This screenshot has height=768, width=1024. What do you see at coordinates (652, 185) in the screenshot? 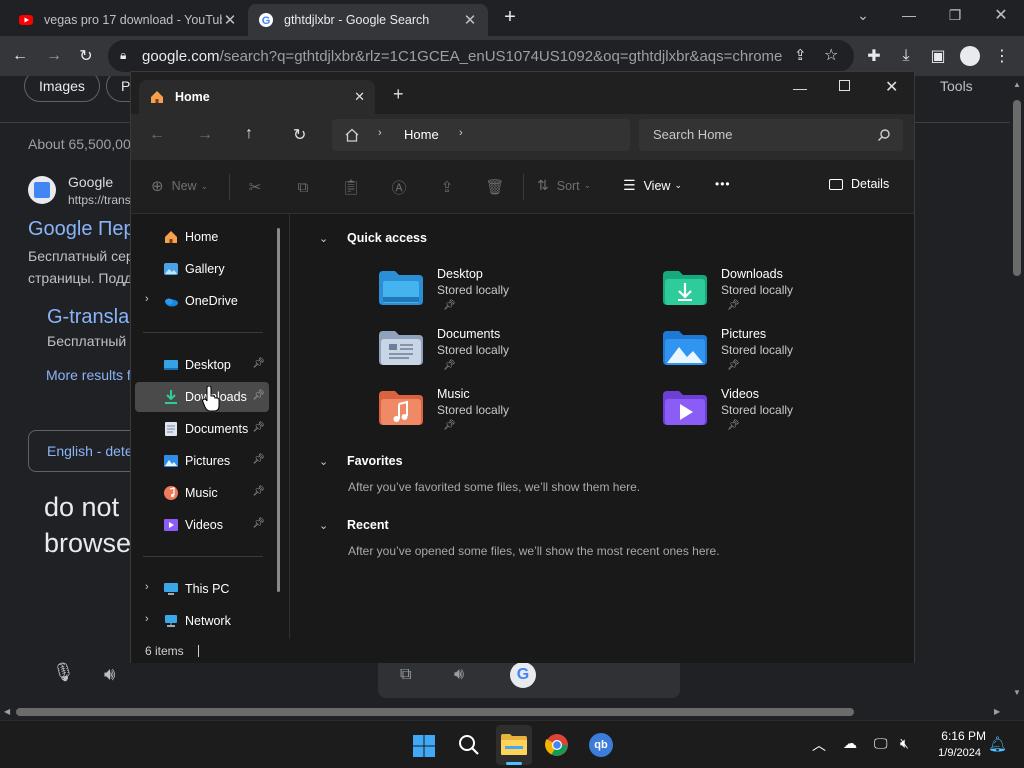
I see `view-button: ☰ View ⌄` at bounding box center [652, 185].